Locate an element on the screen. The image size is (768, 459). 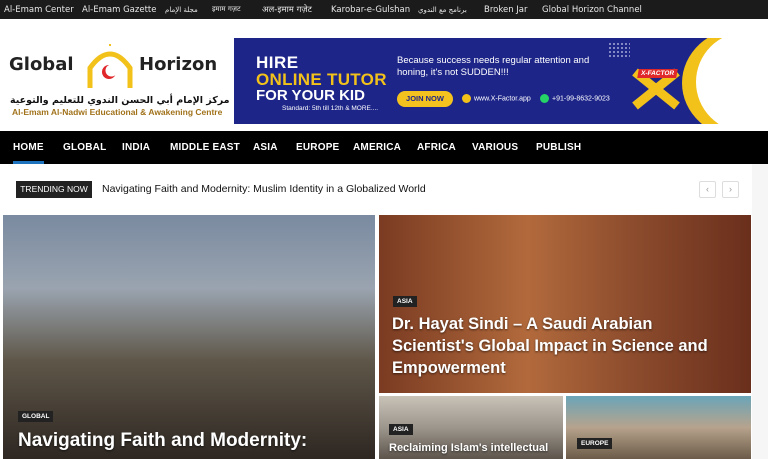
toplink-al-imam-gazette: अल-इमाम गज़ेट is located at coordinates (287, 9).